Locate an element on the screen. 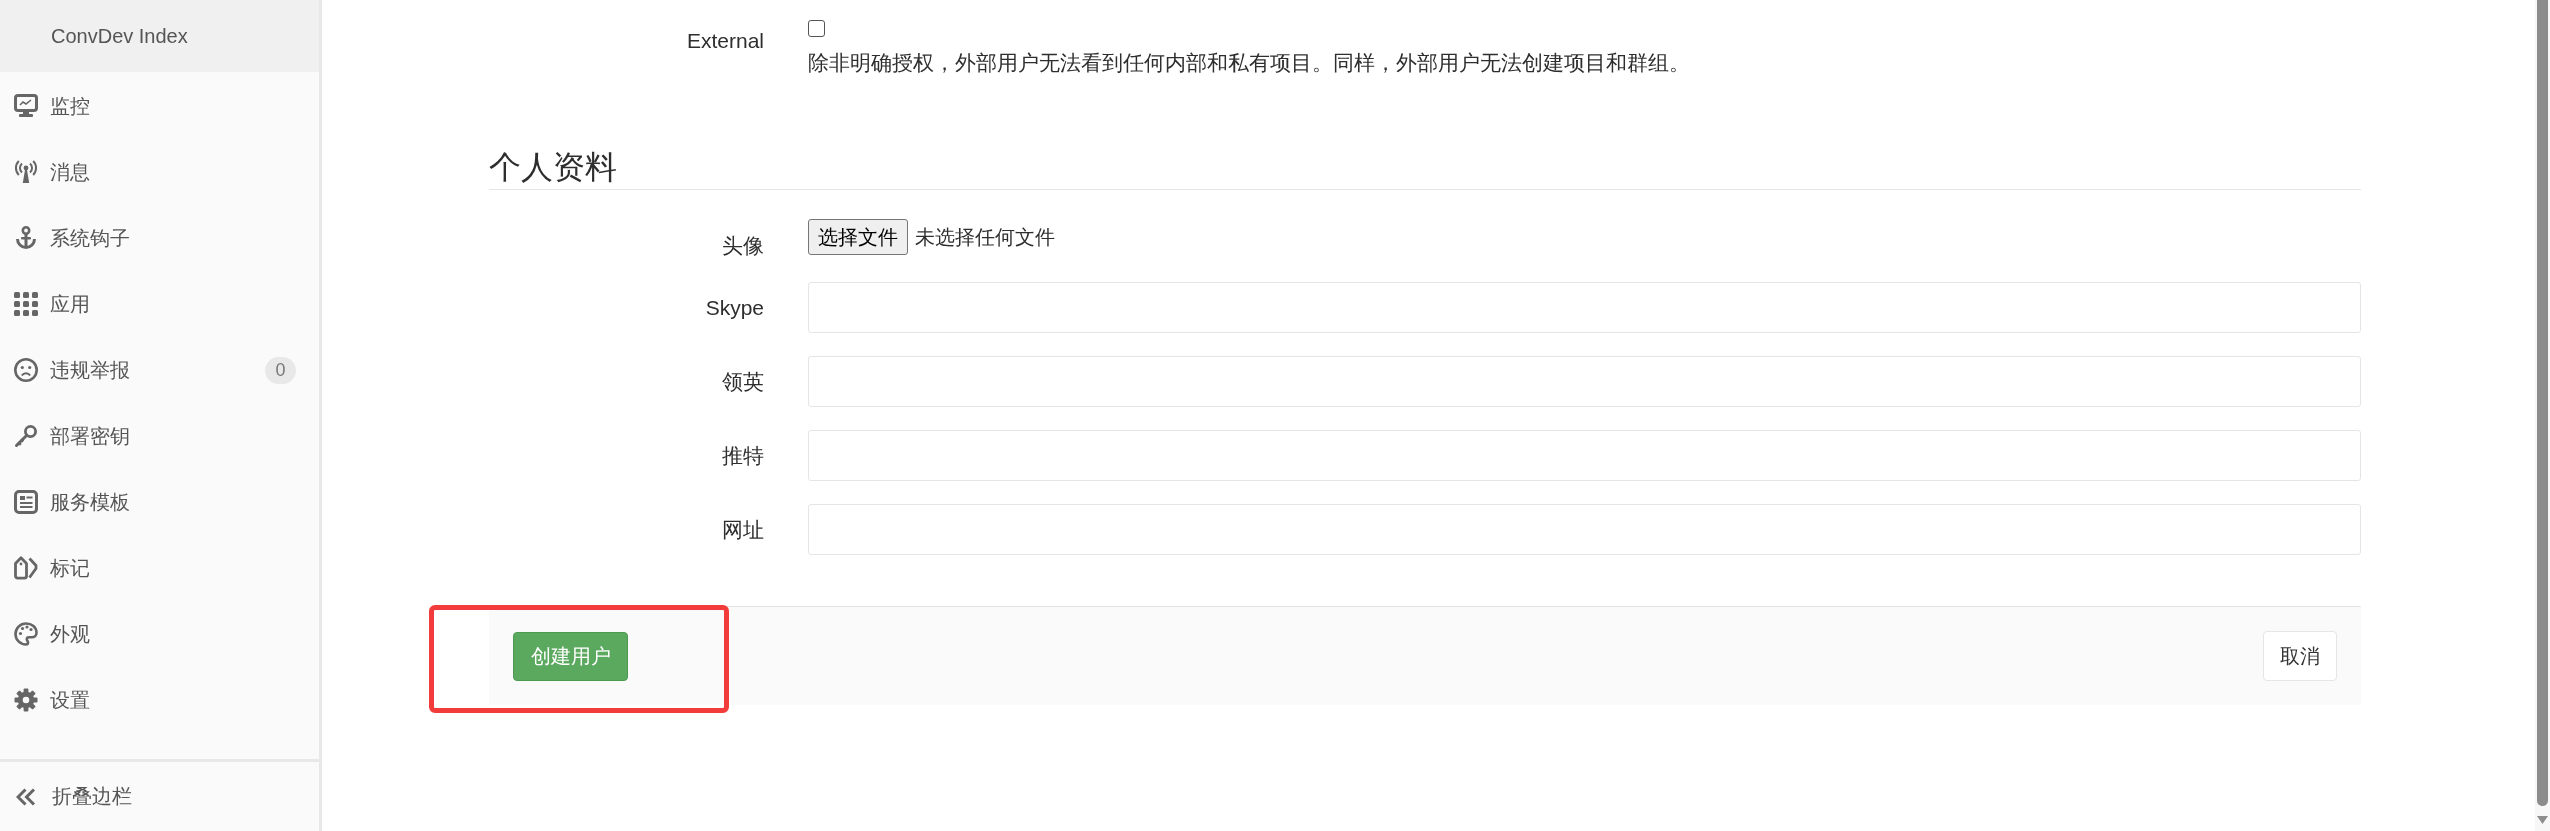  sidebar-header: ConvDev Index is located at coordinates (159, 36).